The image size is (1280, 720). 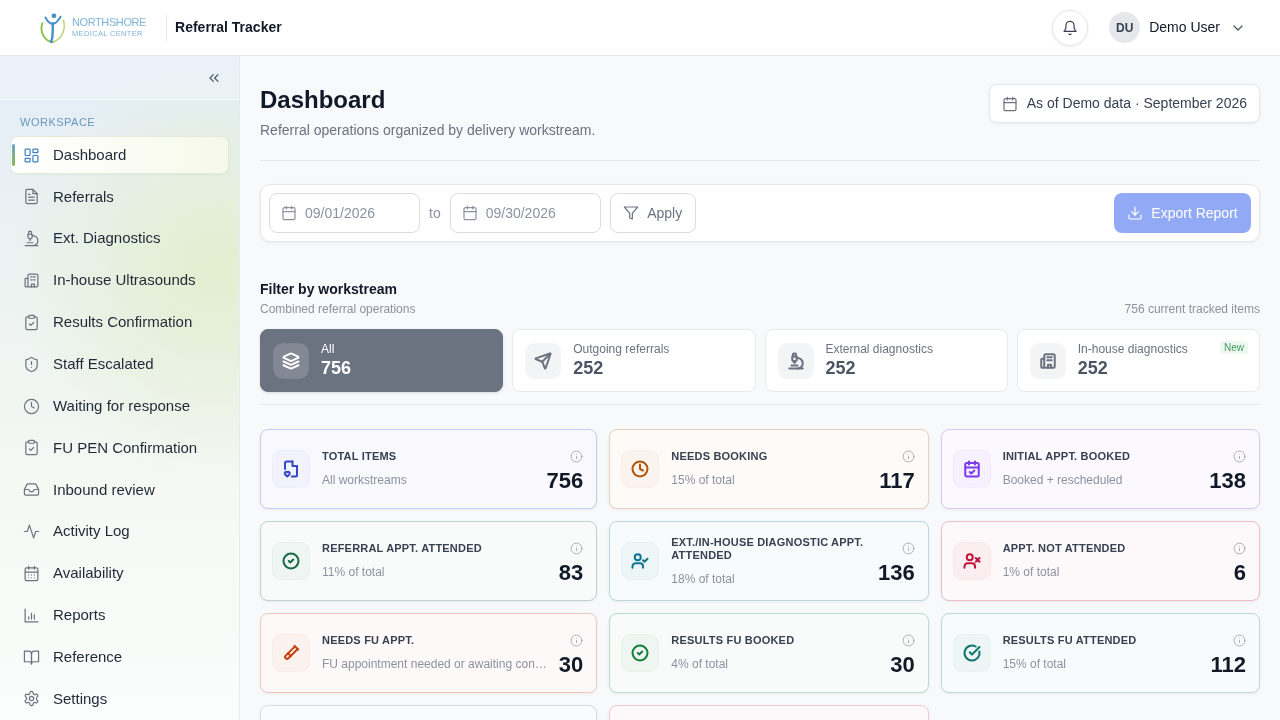 I want to click on user-name: Demo User, so click(x=1184, y=27).